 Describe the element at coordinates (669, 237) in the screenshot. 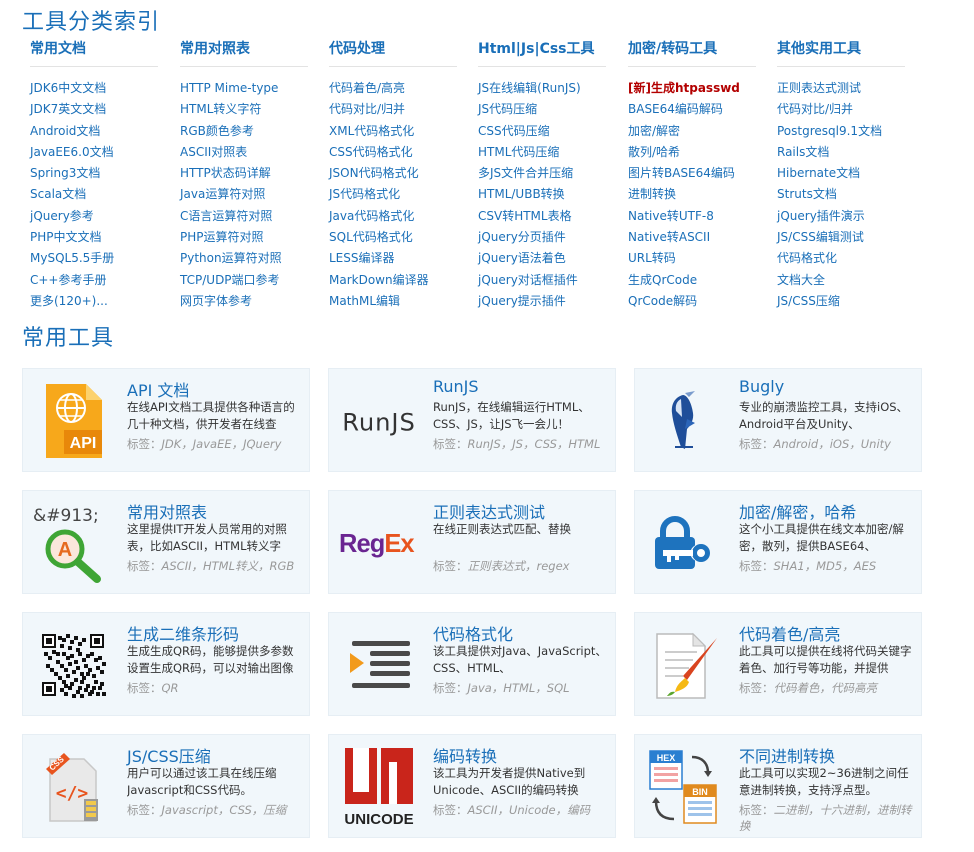

I see `category-link: Native转ASCII` at that location.